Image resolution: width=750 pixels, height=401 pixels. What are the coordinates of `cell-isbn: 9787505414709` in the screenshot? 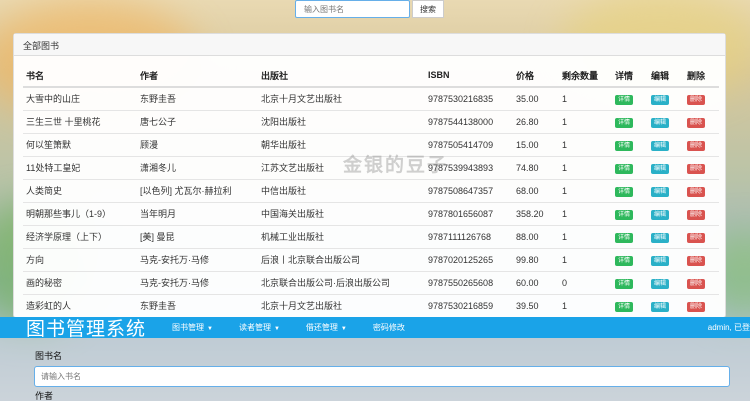 It's located at (469, 144).